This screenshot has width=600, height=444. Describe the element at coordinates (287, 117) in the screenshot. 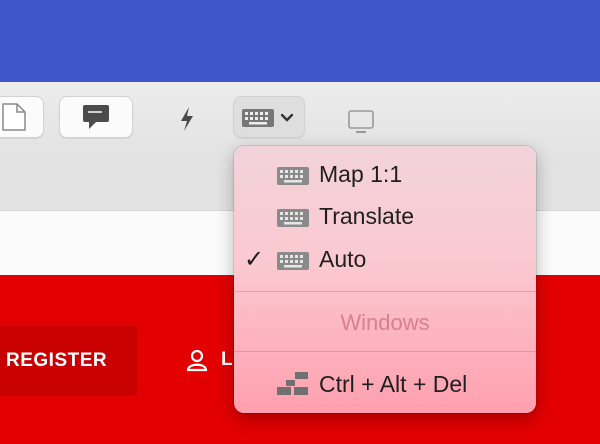

I see `chevron-down-icon` at that location.